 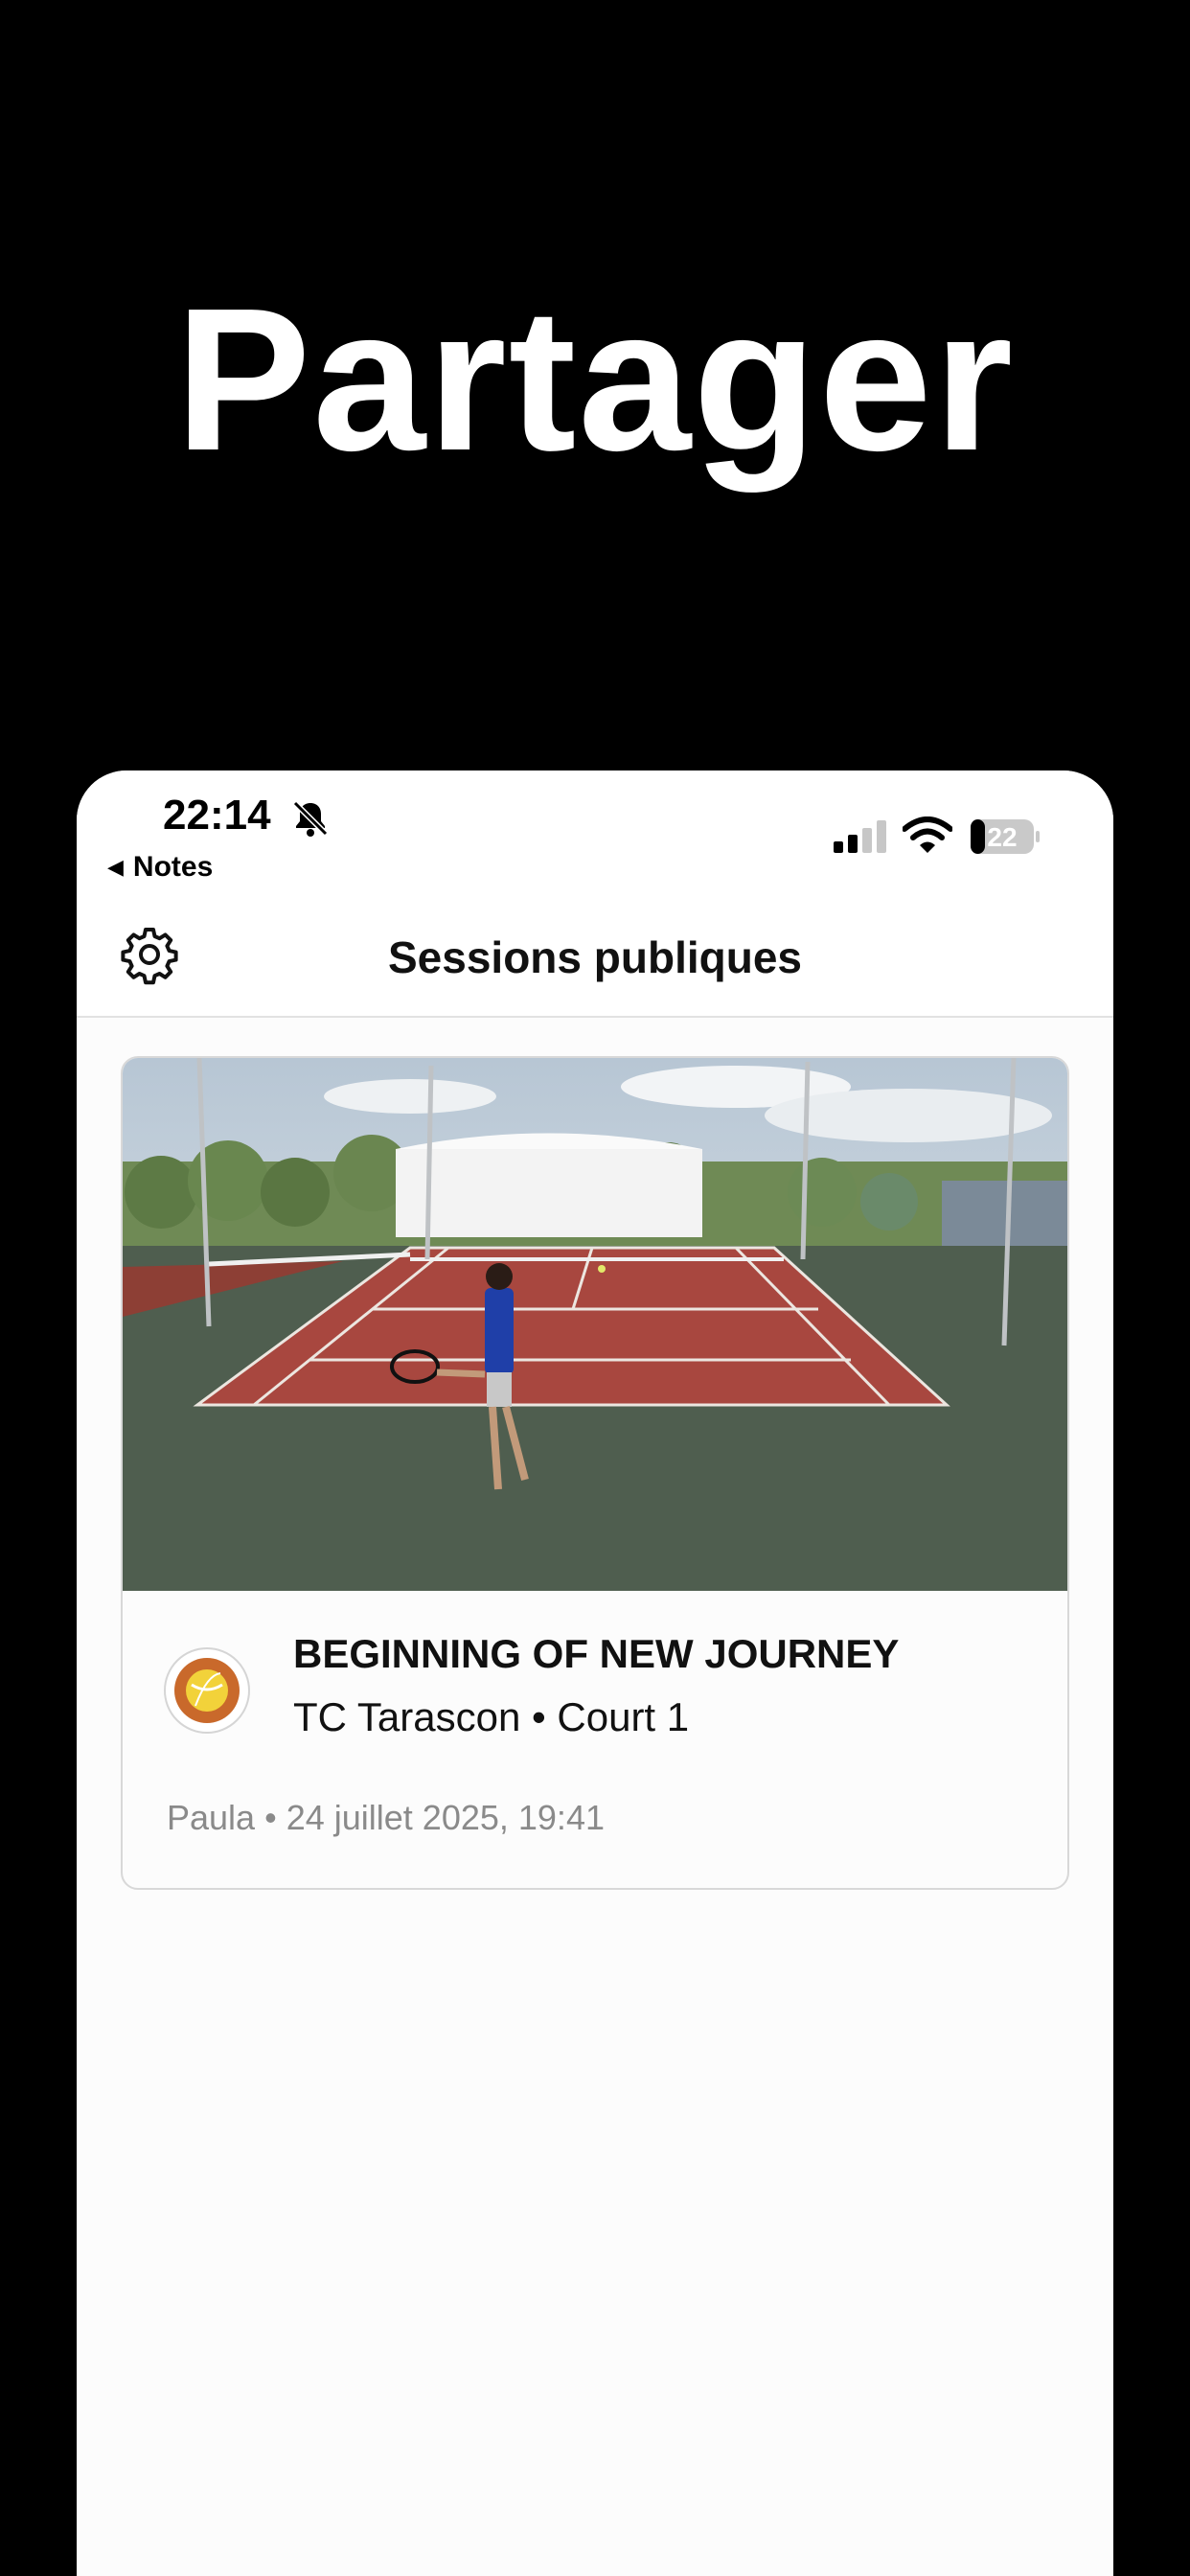 I want to click on back-label: Notes, so click(x=173, y=867).